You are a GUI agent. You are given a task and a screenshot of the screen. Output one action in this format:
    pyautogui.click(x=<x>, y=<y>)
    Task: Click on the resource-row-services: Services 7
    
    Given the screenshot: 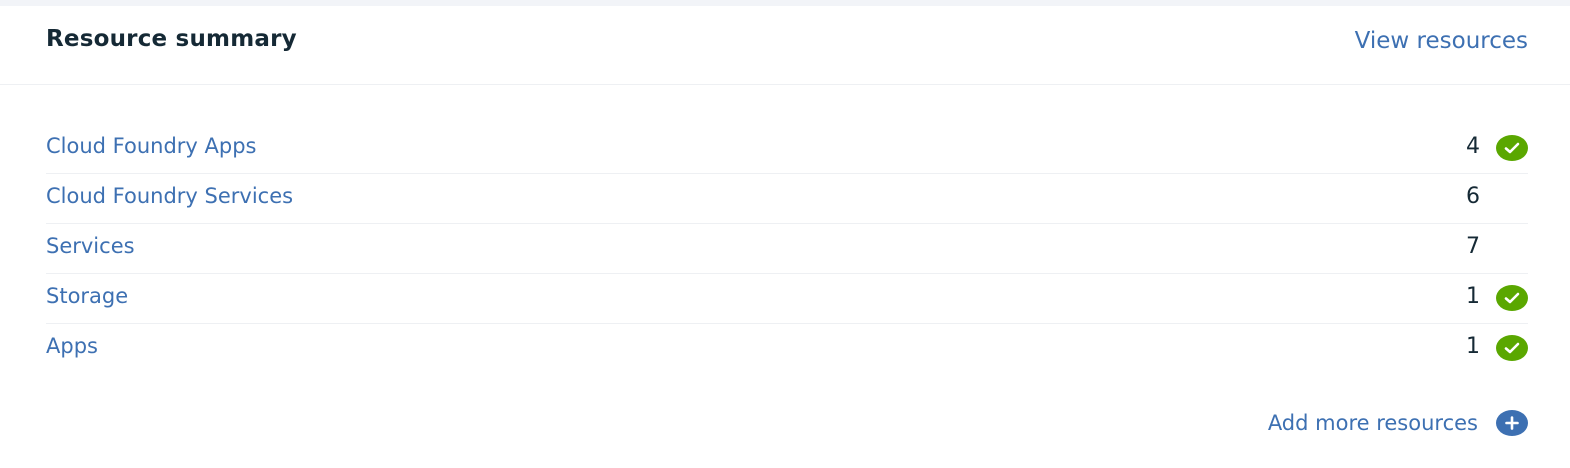 What is the action you would take?
    pyautogui.click(x=787, y=249)
    